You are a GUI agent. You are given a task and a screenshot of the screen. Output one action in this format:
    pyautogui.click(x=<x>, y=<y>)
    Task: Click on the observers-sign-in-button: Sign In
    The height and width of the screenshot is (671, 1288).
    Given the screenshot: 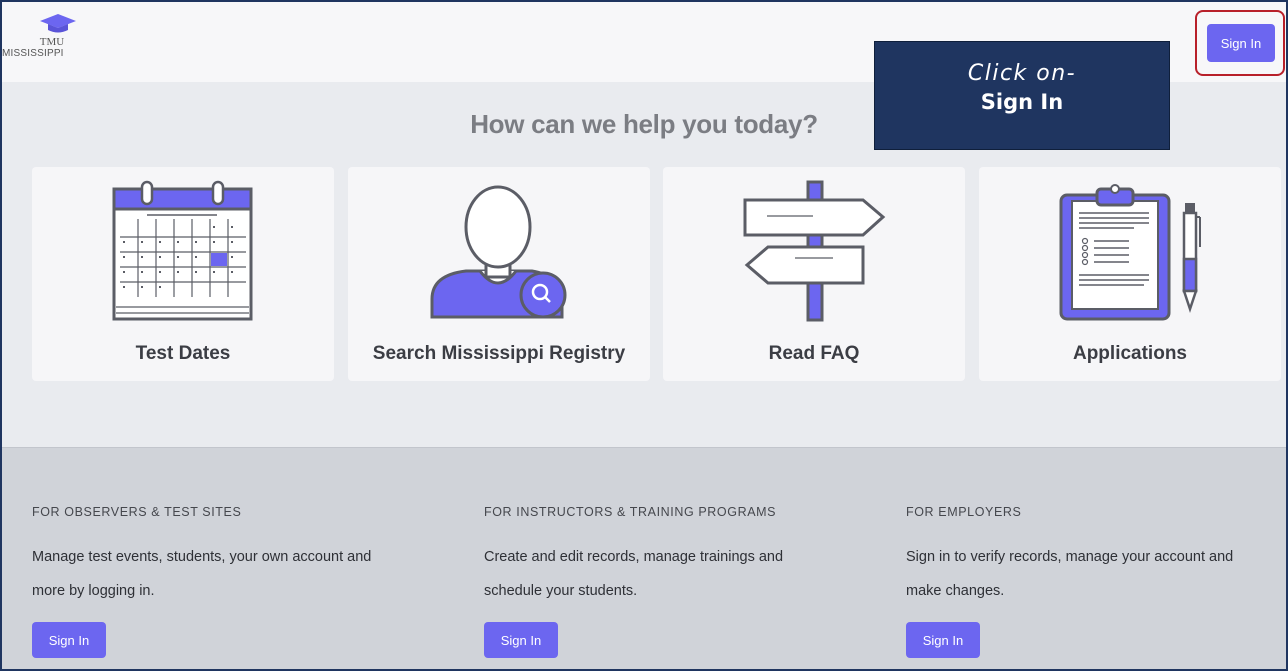 What is the action you would take?
    pyautogui.click(x=69, y=640)
    